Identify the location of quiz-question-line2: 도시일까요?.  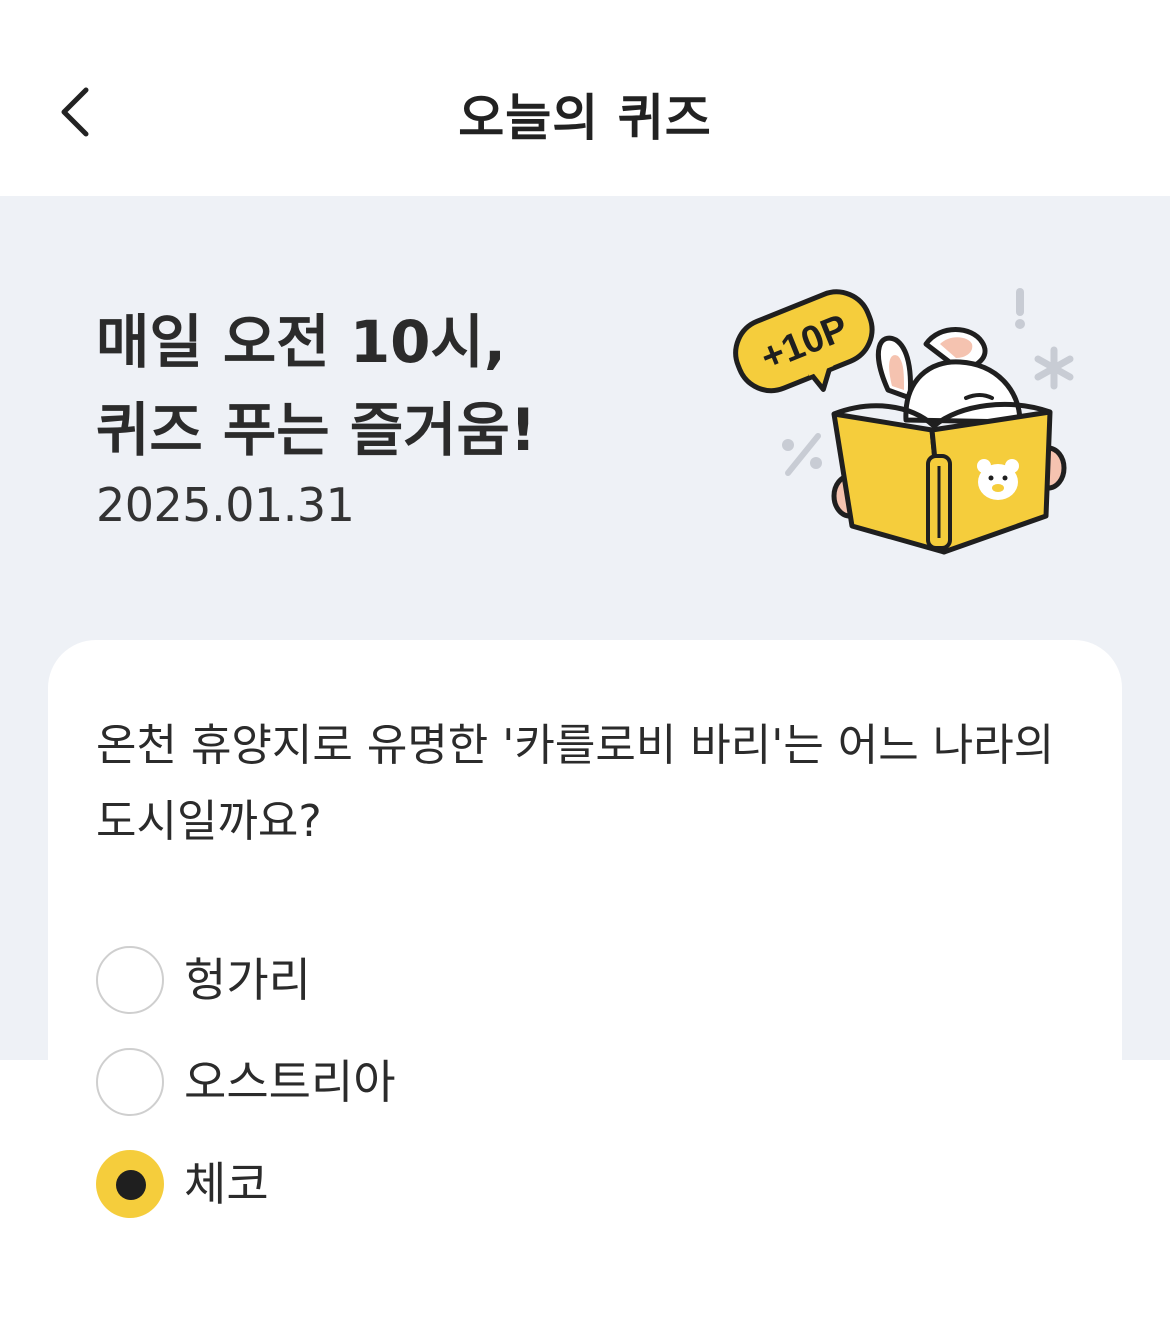
(209, 821).